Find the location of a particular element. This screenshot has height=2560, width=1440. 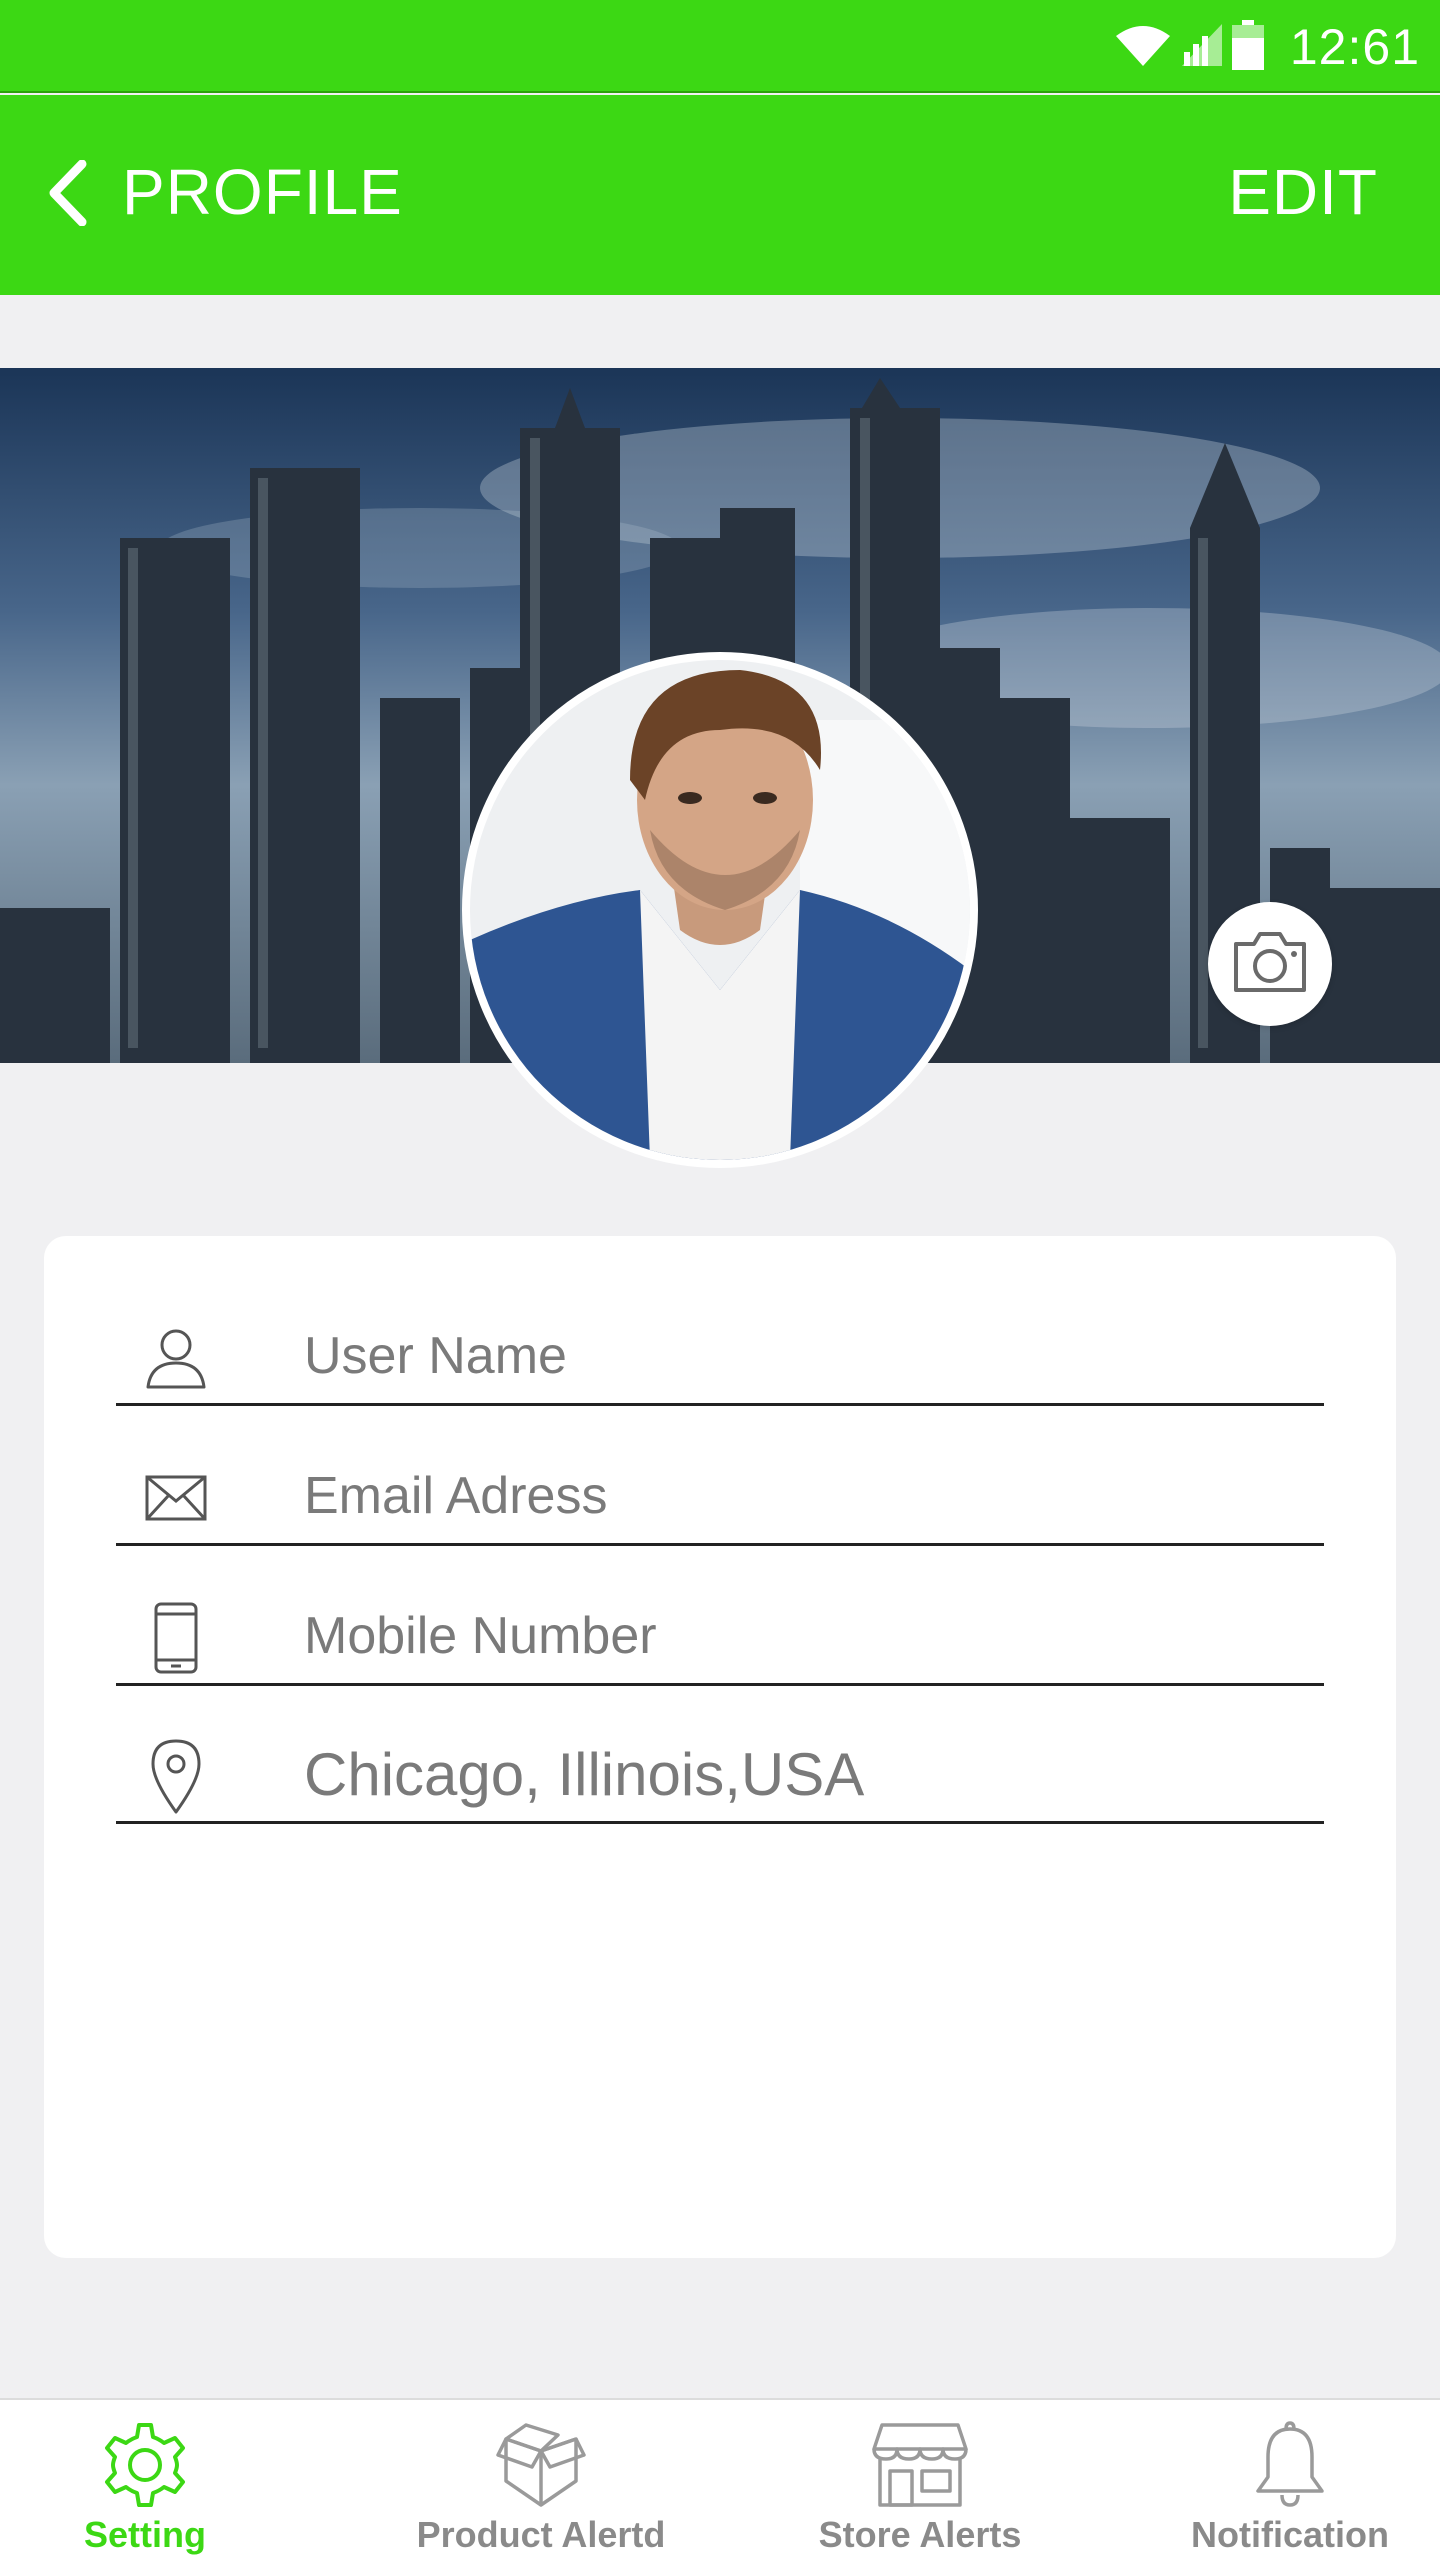

avatar is located at coordinates (720, 910).